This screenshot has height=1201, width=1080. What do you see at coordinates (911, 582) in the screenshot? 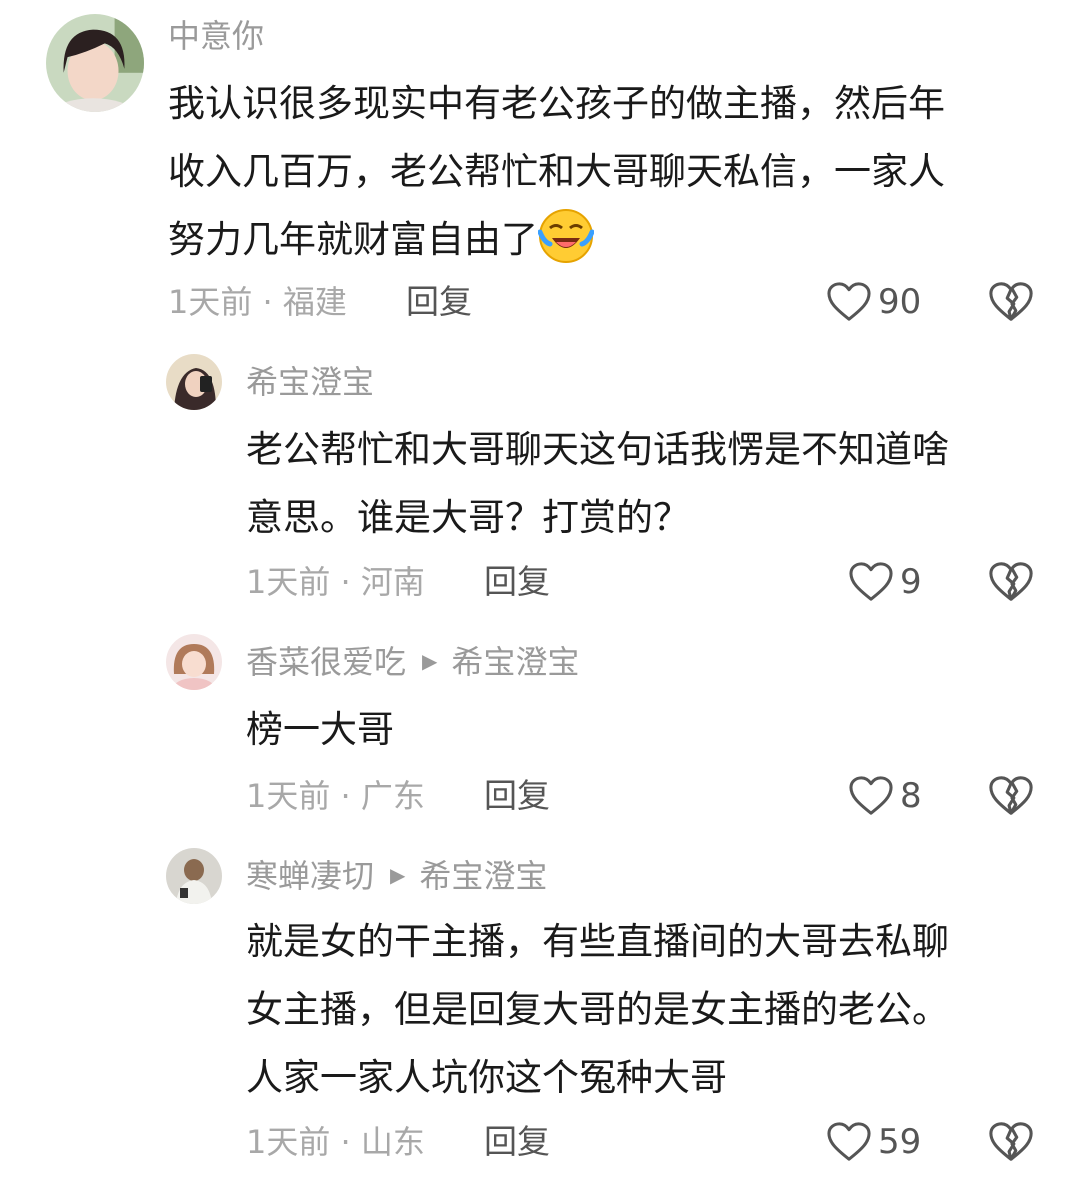
I see `like-count: 9` at bounding box center [911, 582].